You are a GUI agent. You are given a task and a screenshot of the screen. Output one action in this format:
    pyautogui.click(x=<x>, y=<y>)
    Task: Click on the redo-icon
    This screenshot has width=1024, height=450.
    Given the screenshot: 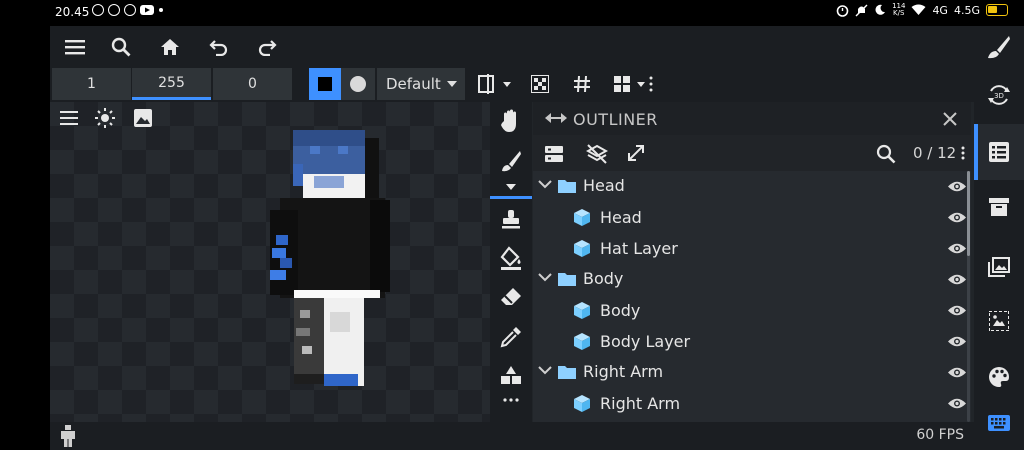 What is the action you would take?
    pyautogui.click(x=267, y=48)
    